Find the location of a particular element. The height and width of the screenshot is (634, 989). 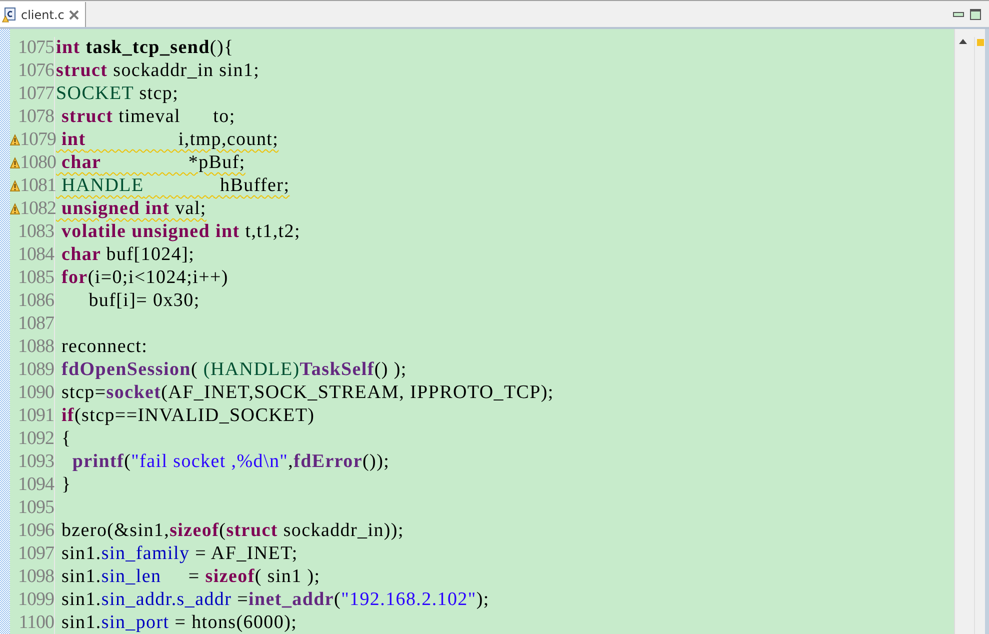

line-number: 1084 is located at coordinates (36, 255).